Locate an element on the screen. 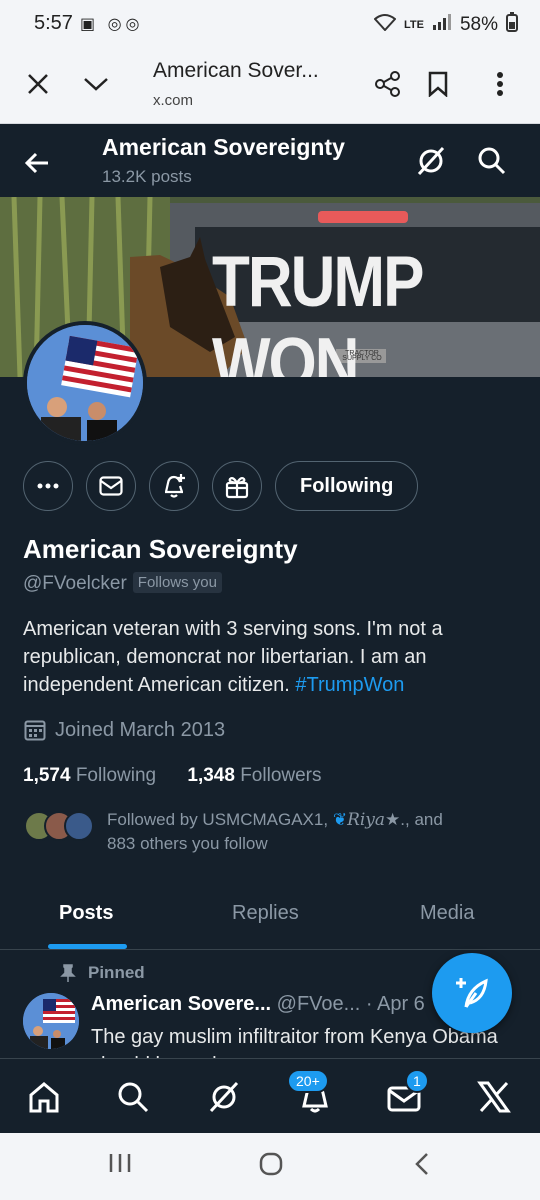 The image size is (540, 1200). tailgate-badge: TRACTOR SUPPLY CO is located at coordinates (362, 356).